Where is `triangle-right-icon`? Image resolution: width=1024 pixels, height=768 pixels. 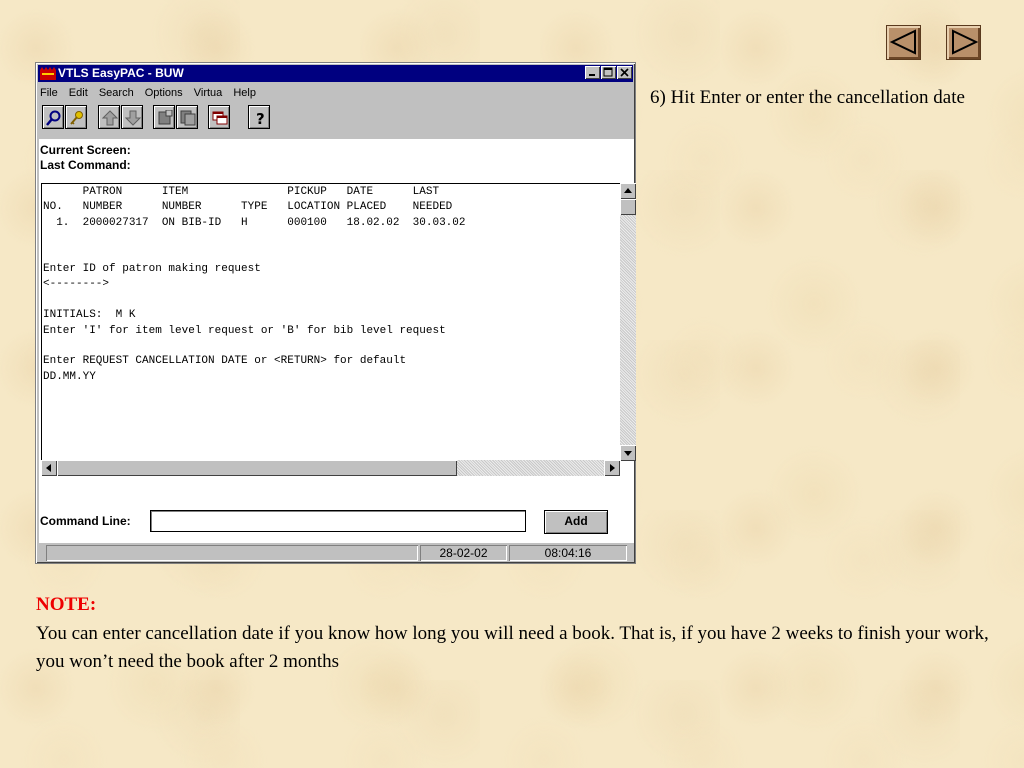
triangle-right-icon is located at coordinates (965, 42).